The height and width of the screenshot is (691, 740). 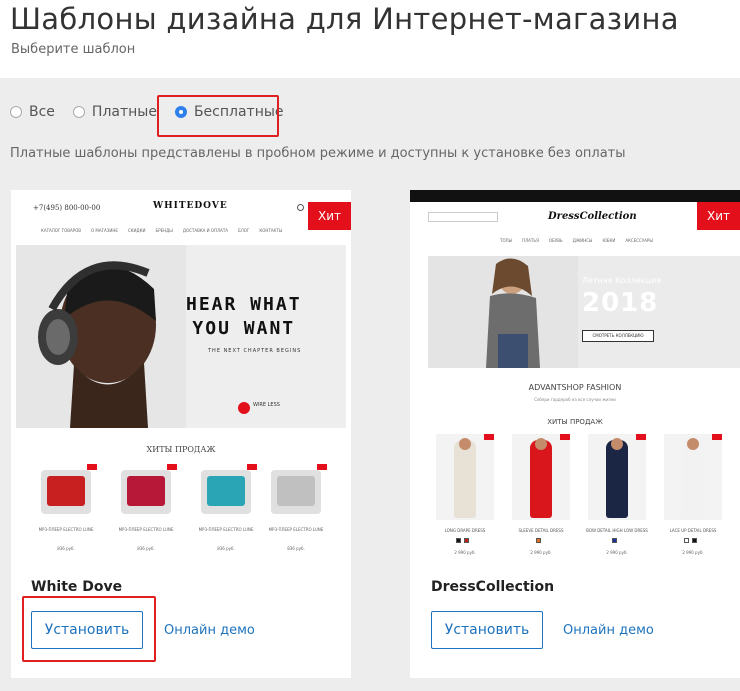 I want to click on filter-all-radio: Все, so click(x=32, y=112).